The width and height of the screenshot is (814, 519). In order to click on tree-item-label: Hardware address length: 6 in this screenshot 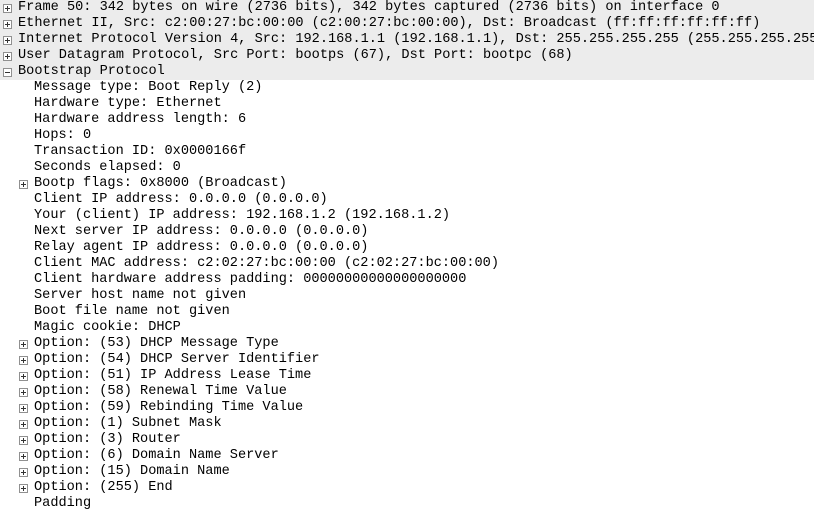, I will do `click(140, 119)`.